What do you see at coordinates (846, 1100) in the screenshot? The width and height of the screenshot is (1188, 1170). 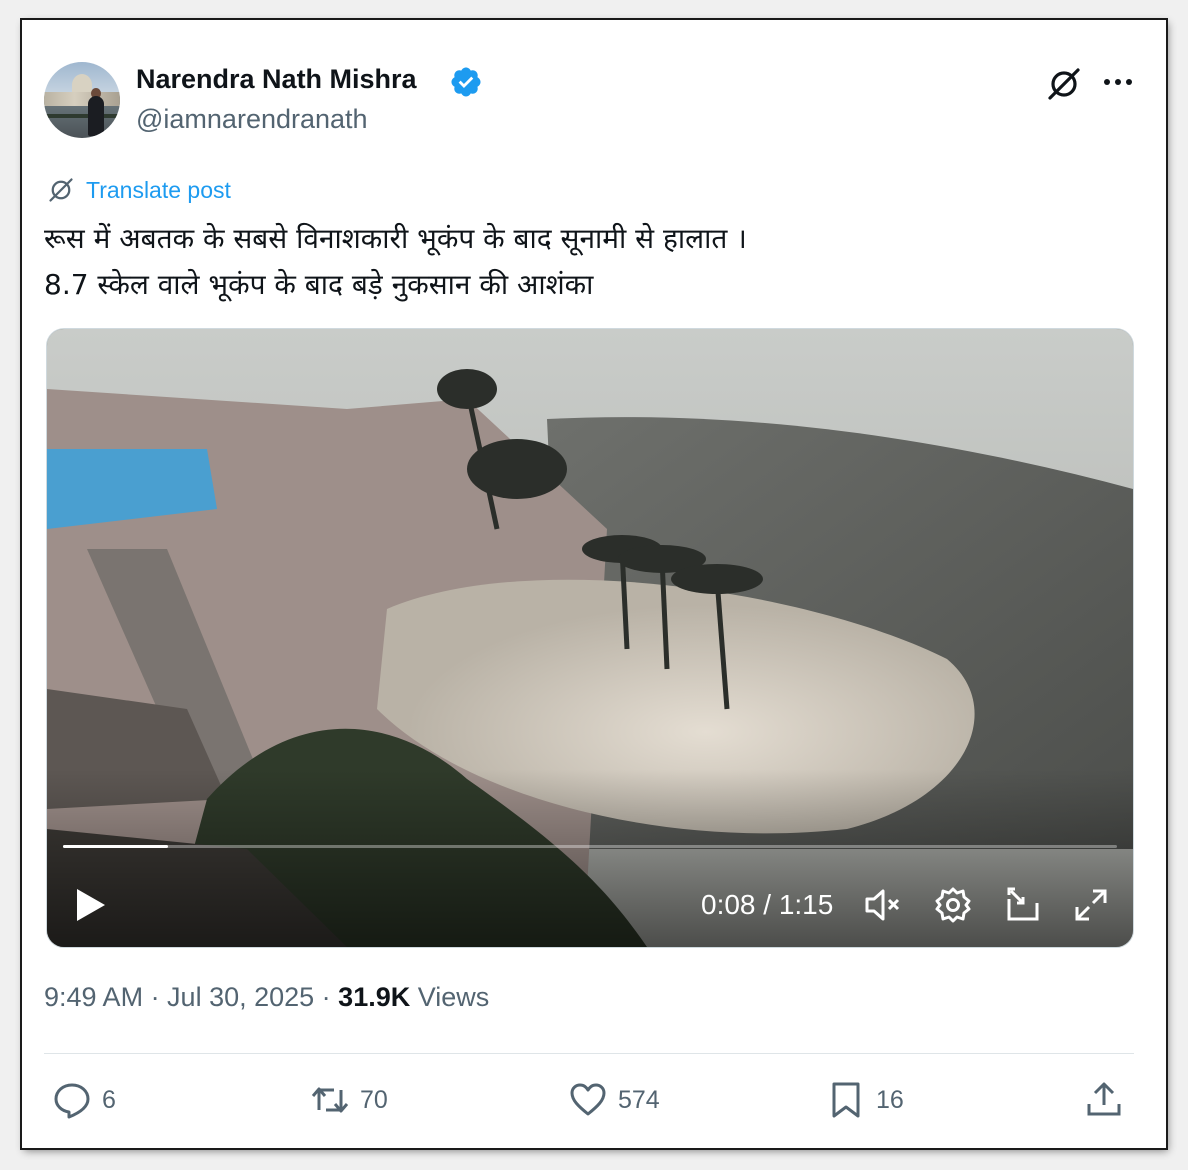 I see `bookmark-icon` at bounding box center [846, 1100].